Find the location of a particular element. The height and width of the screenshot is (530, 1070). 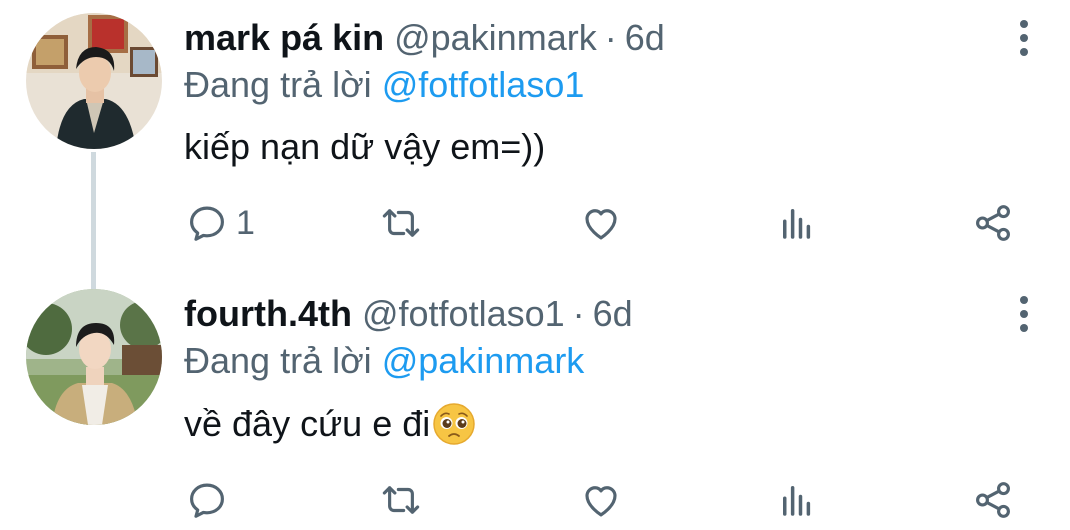

replying-to: Đang trả lời @fotfotlaso1 is located at coordinates (384, 85).